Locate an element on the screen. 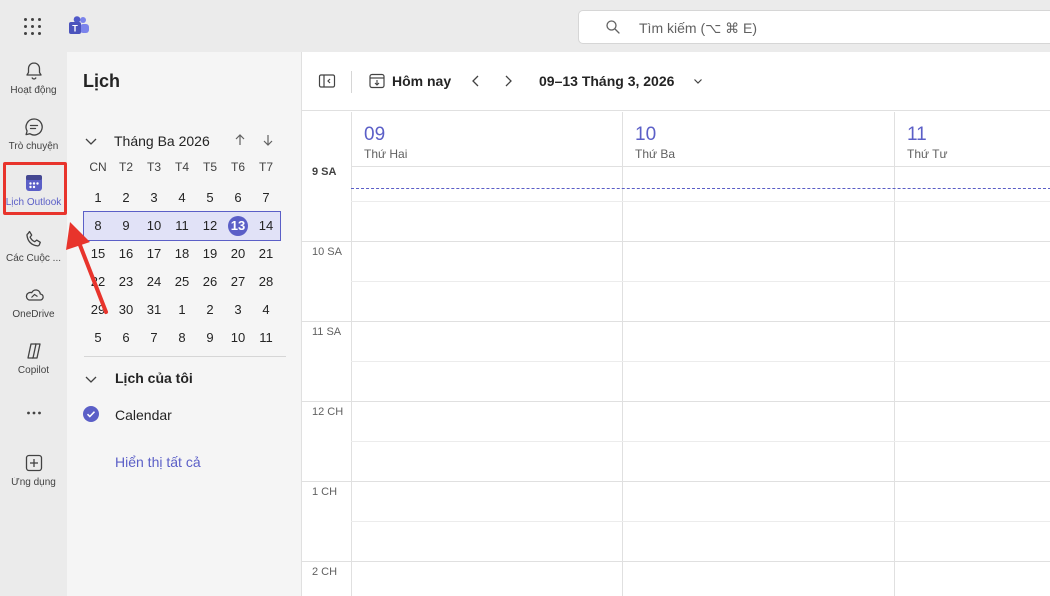  rail-item-activity: Hoạt động is located at coordinates (33, 88).